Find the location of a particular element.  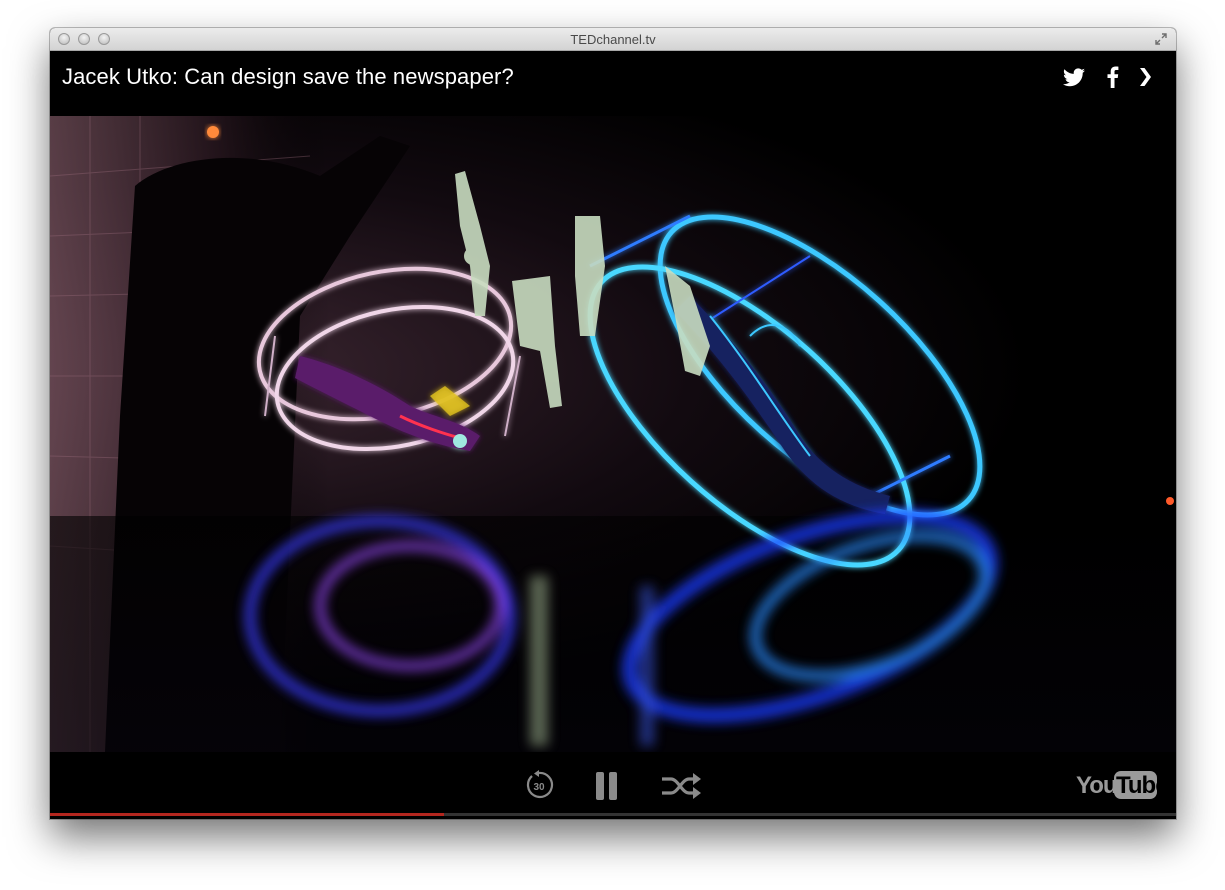

progress-bar is located at coordinates (613, 814).